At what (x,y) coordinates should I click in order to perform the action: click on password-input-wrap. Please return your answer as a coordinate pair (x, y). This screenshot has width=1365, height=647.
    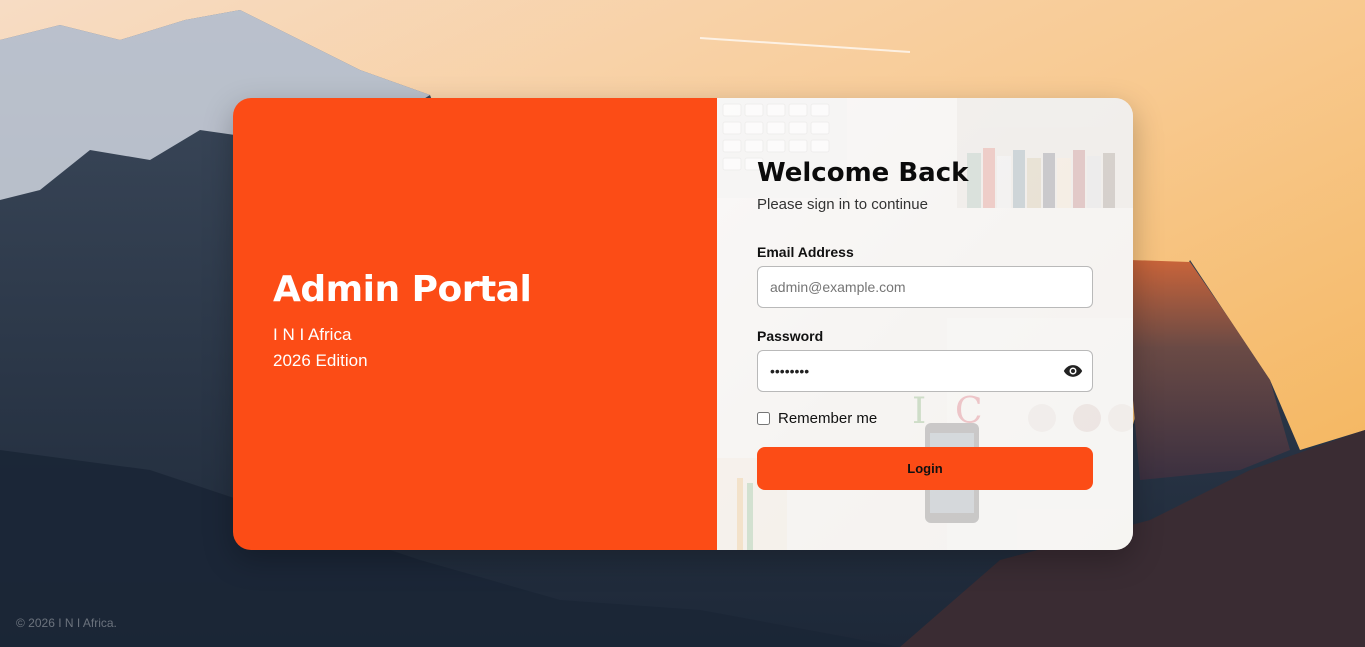
    Looking at the image, I should click on (925, 371).